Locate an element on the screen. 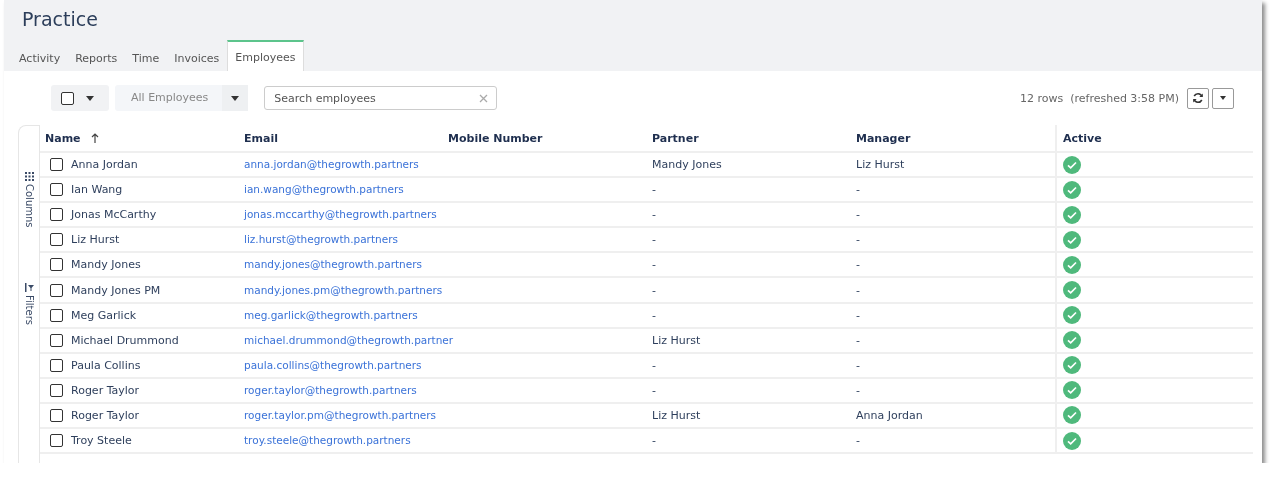  email-link: roger.taylor.pm@thegrowth.partners is located at coordinates (340, 415).